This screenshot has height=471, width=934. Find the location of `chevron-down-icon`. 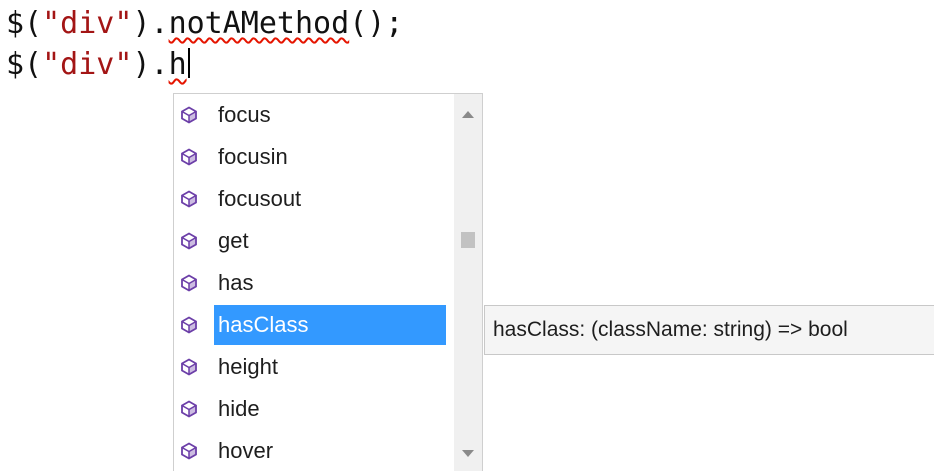

chevron-down-icon is located at coordinates (468, 453).